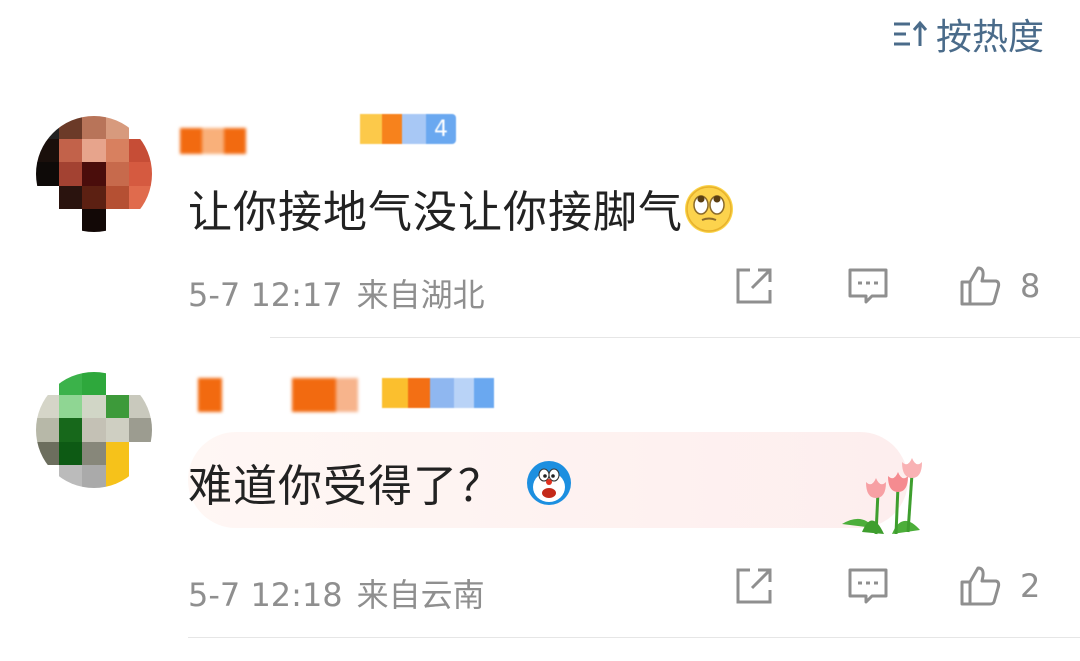  What do you see at coordinates (1030, 586) in the screenshot?
I see `like-count: 2` at bounding box center [1030, 586].